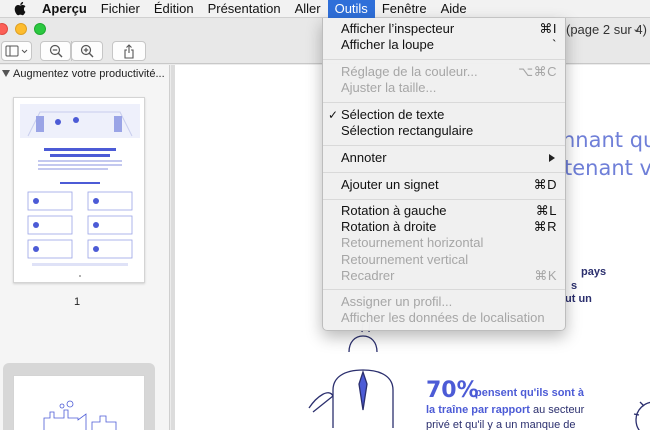 This screenshot has height=430, width=650. Describe the element at coordinates (120, 9) in the screenshot. I see `menu-fichier: Fichier` at that location.